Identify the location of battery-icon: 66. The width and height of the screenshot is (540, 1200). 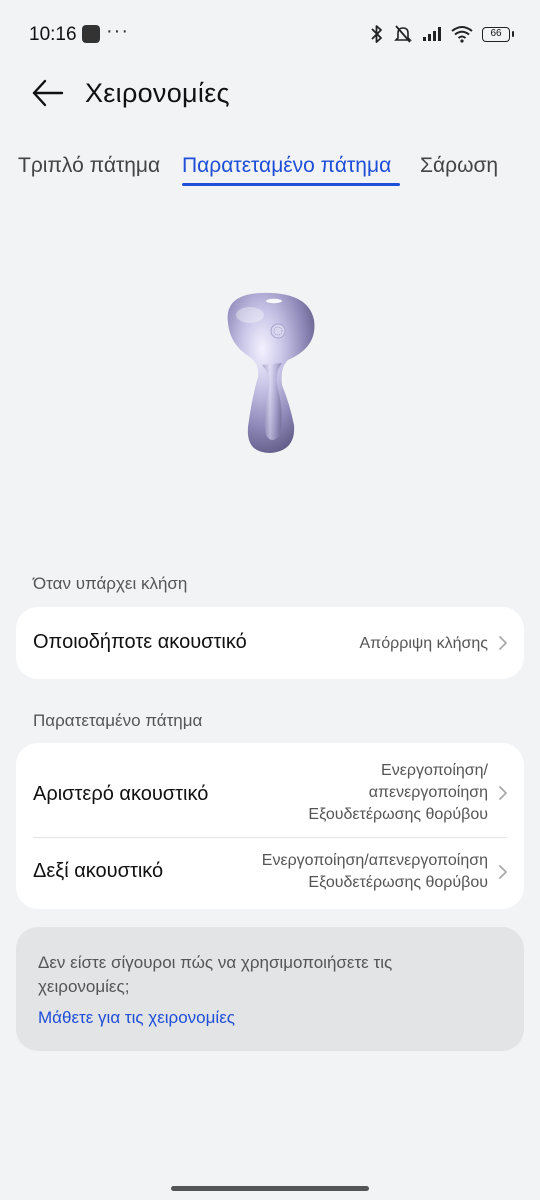
(498, 34).